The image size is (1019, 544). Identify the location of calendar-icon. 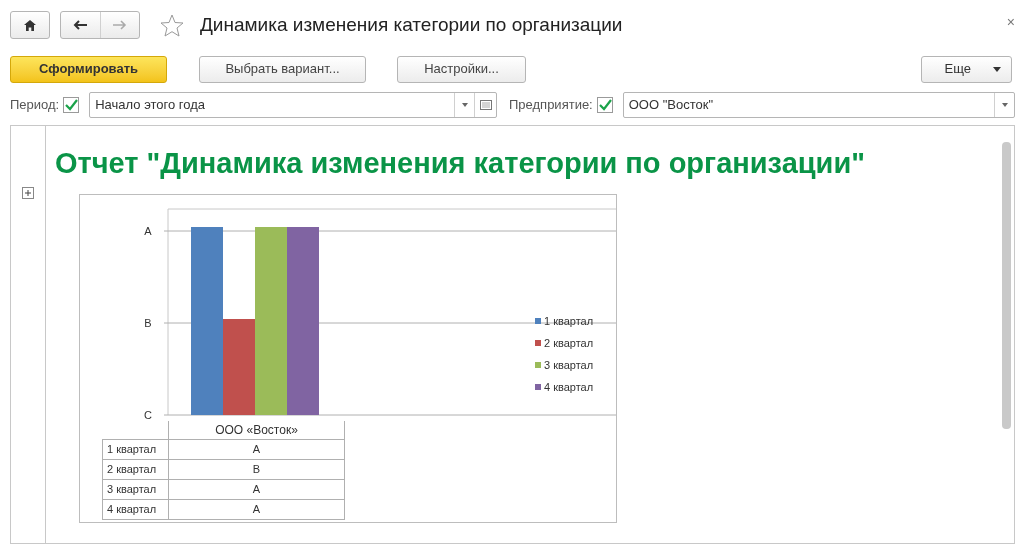
(485, 105).